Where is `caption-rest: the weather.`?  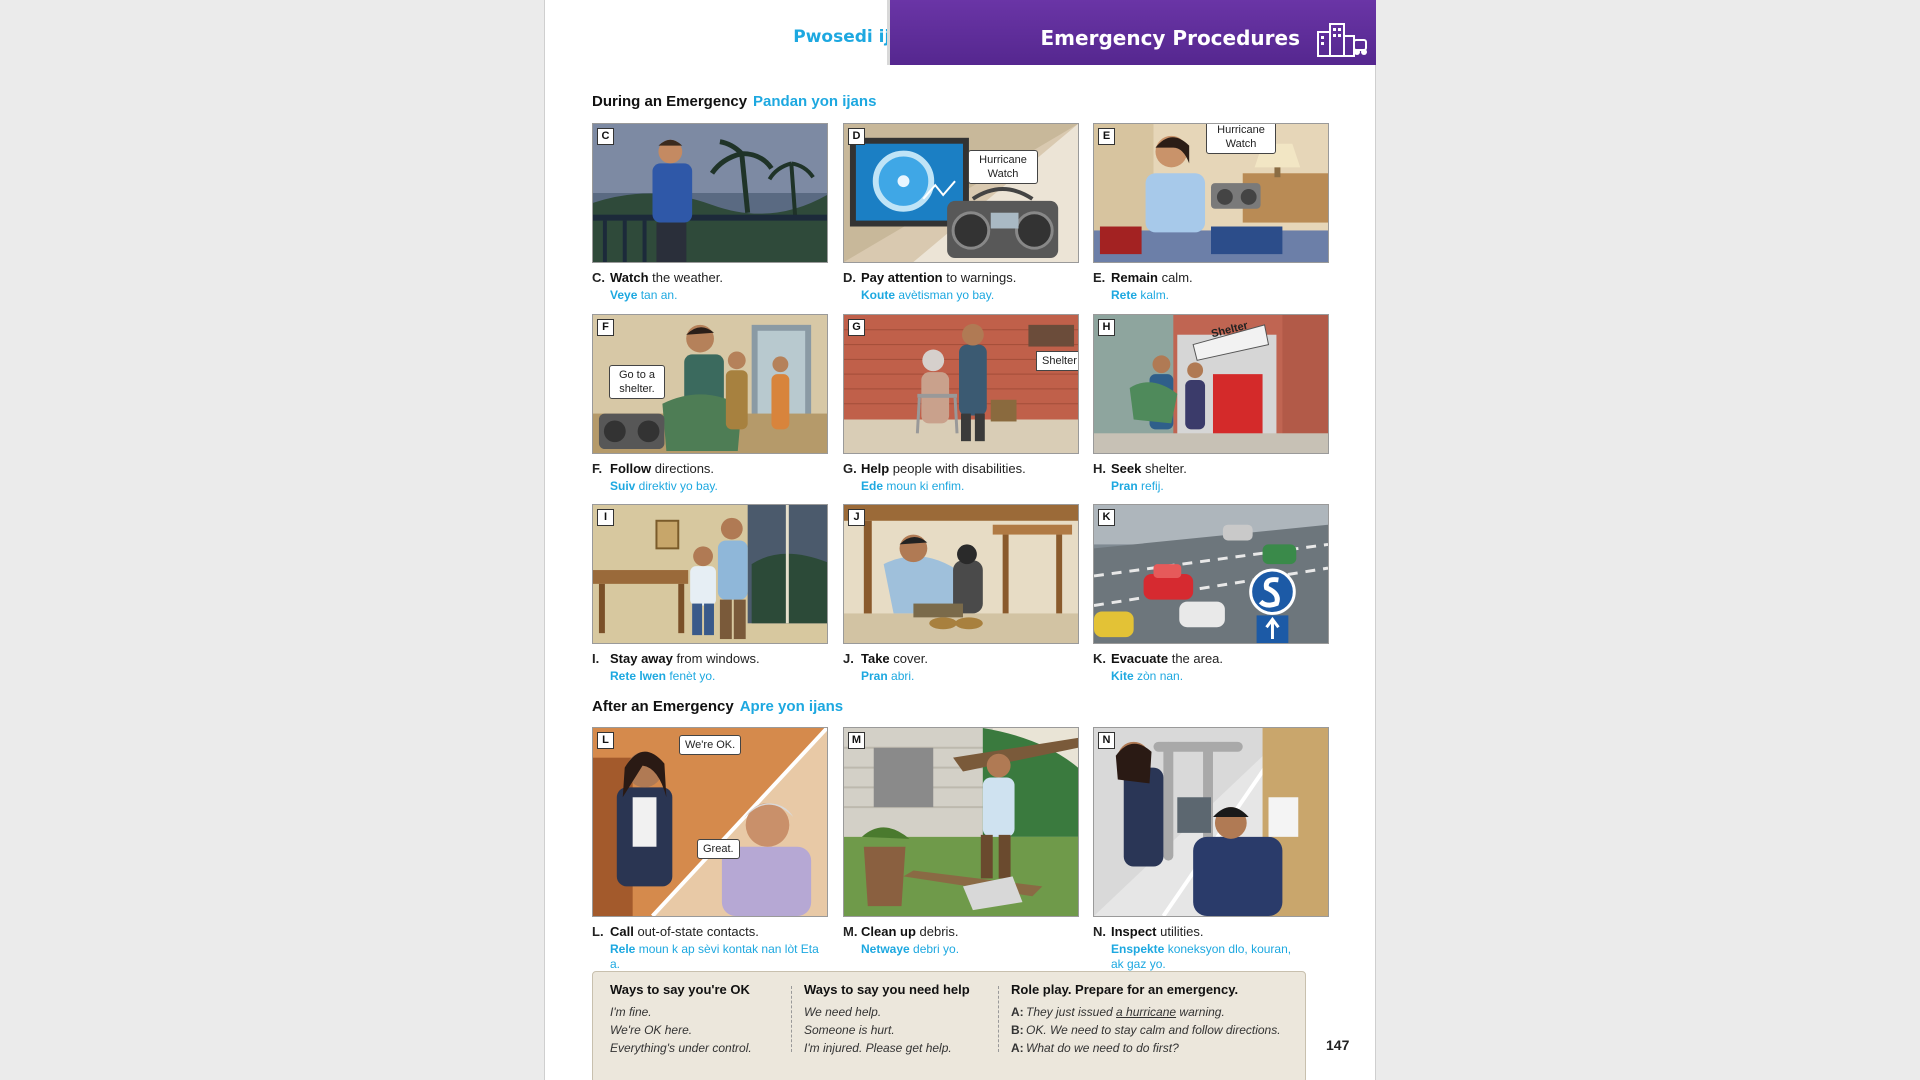 caption-rest: the weather. is located at coordinates (685, 277).